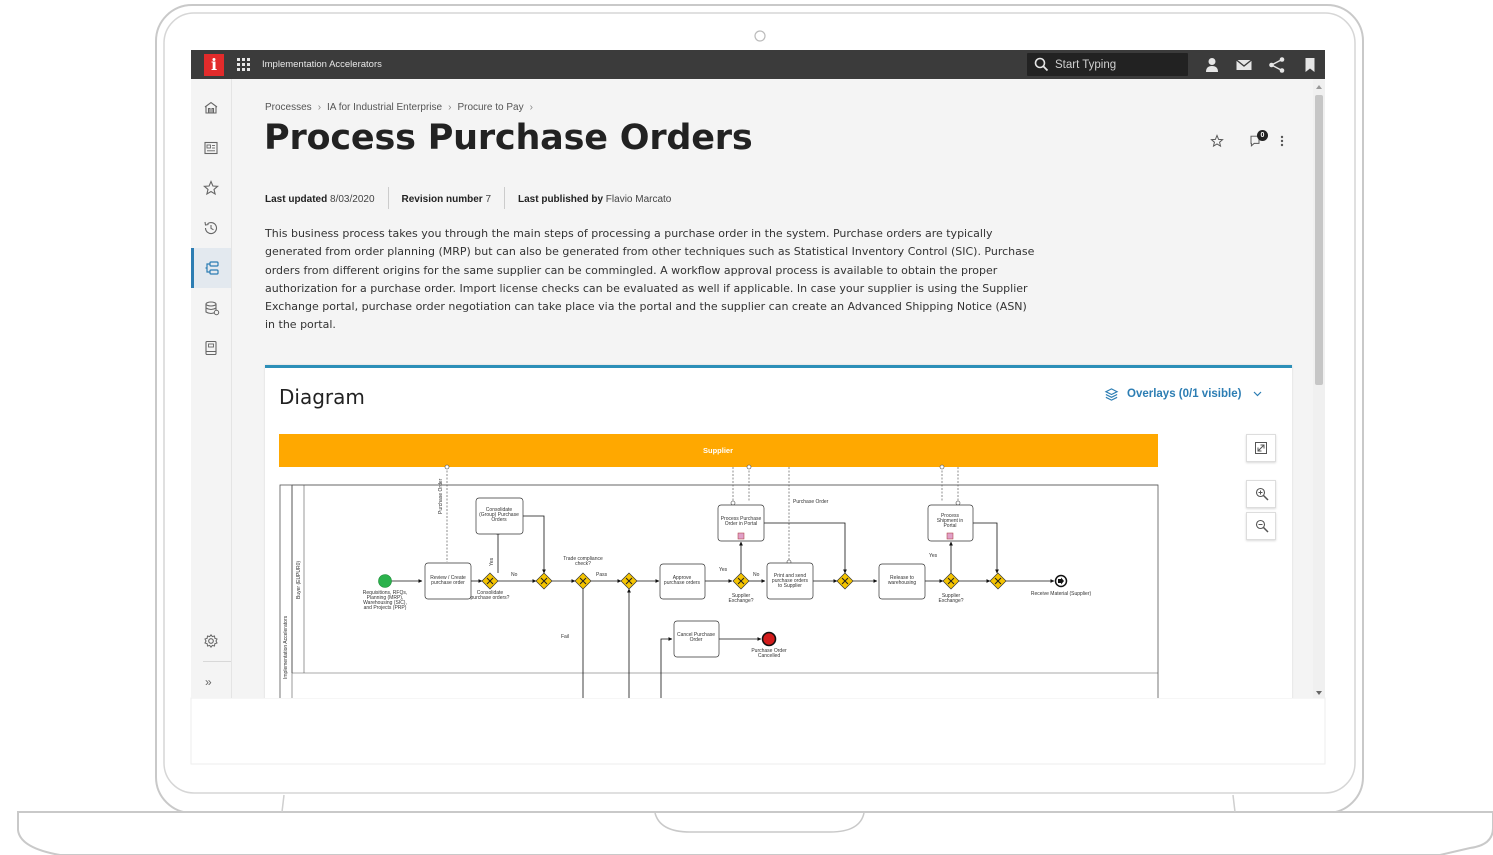 The image size is (1493, 855). Describe the element at coordinates (499, 520) in the screenshot. I see `svg-text: Orders` at that location.